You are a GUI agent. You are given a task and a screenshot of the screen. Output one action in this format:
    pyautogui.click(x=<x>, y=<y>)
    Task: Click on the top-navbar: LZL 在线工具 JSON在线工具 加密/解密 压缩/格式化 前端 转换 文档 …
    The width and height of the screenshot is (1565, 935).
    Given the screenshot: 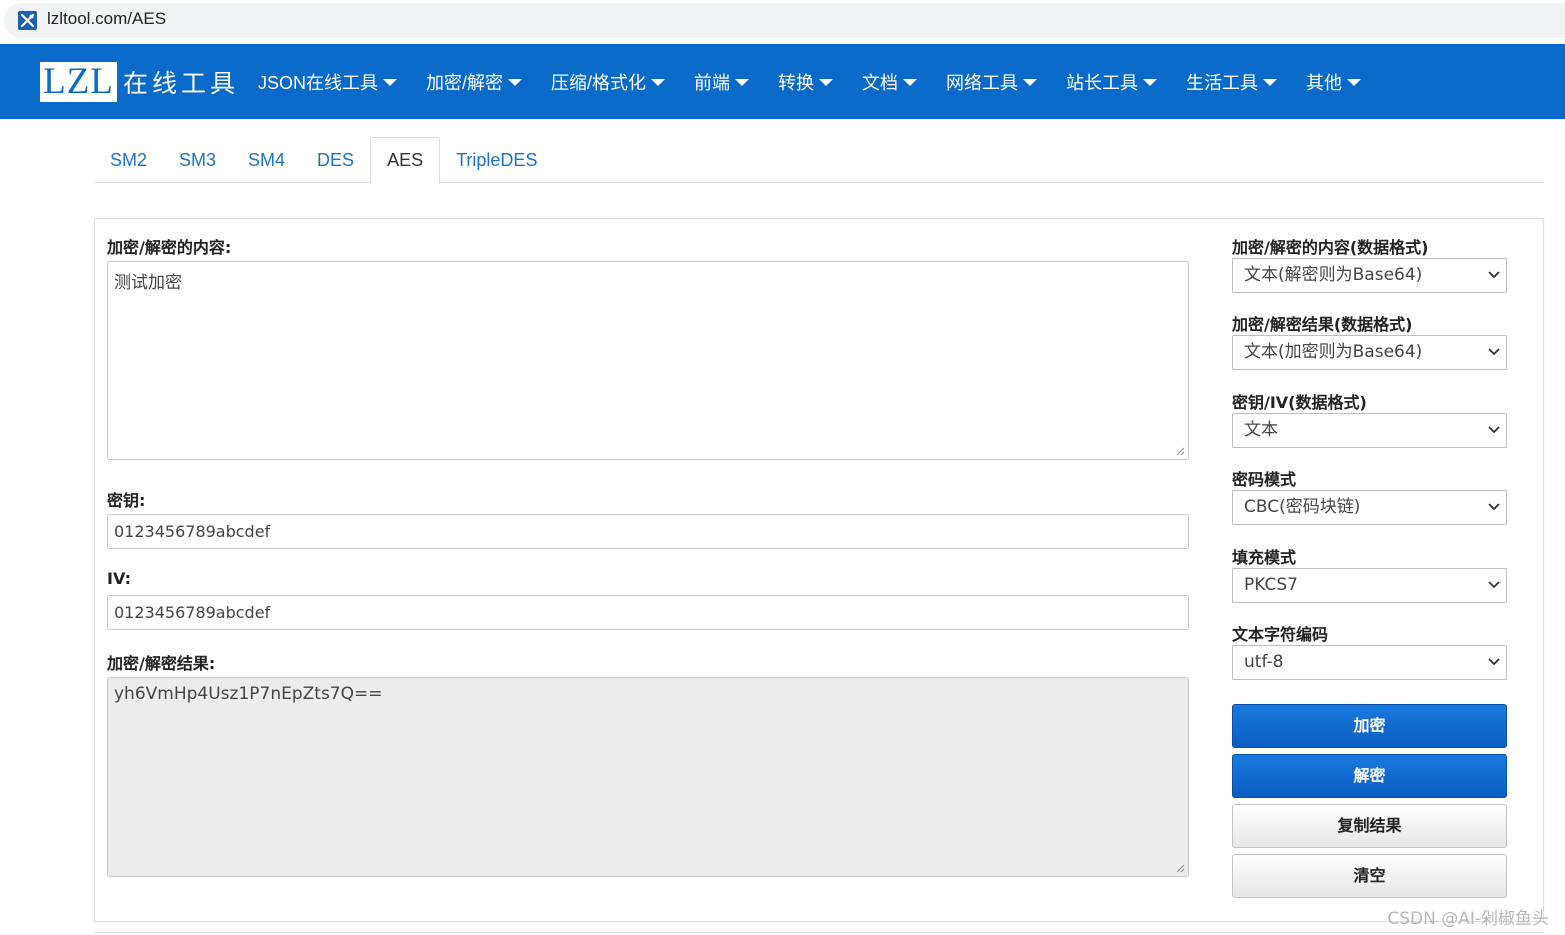 What is the action you would take?
    pyautogui.click(x=782, y=81)
    